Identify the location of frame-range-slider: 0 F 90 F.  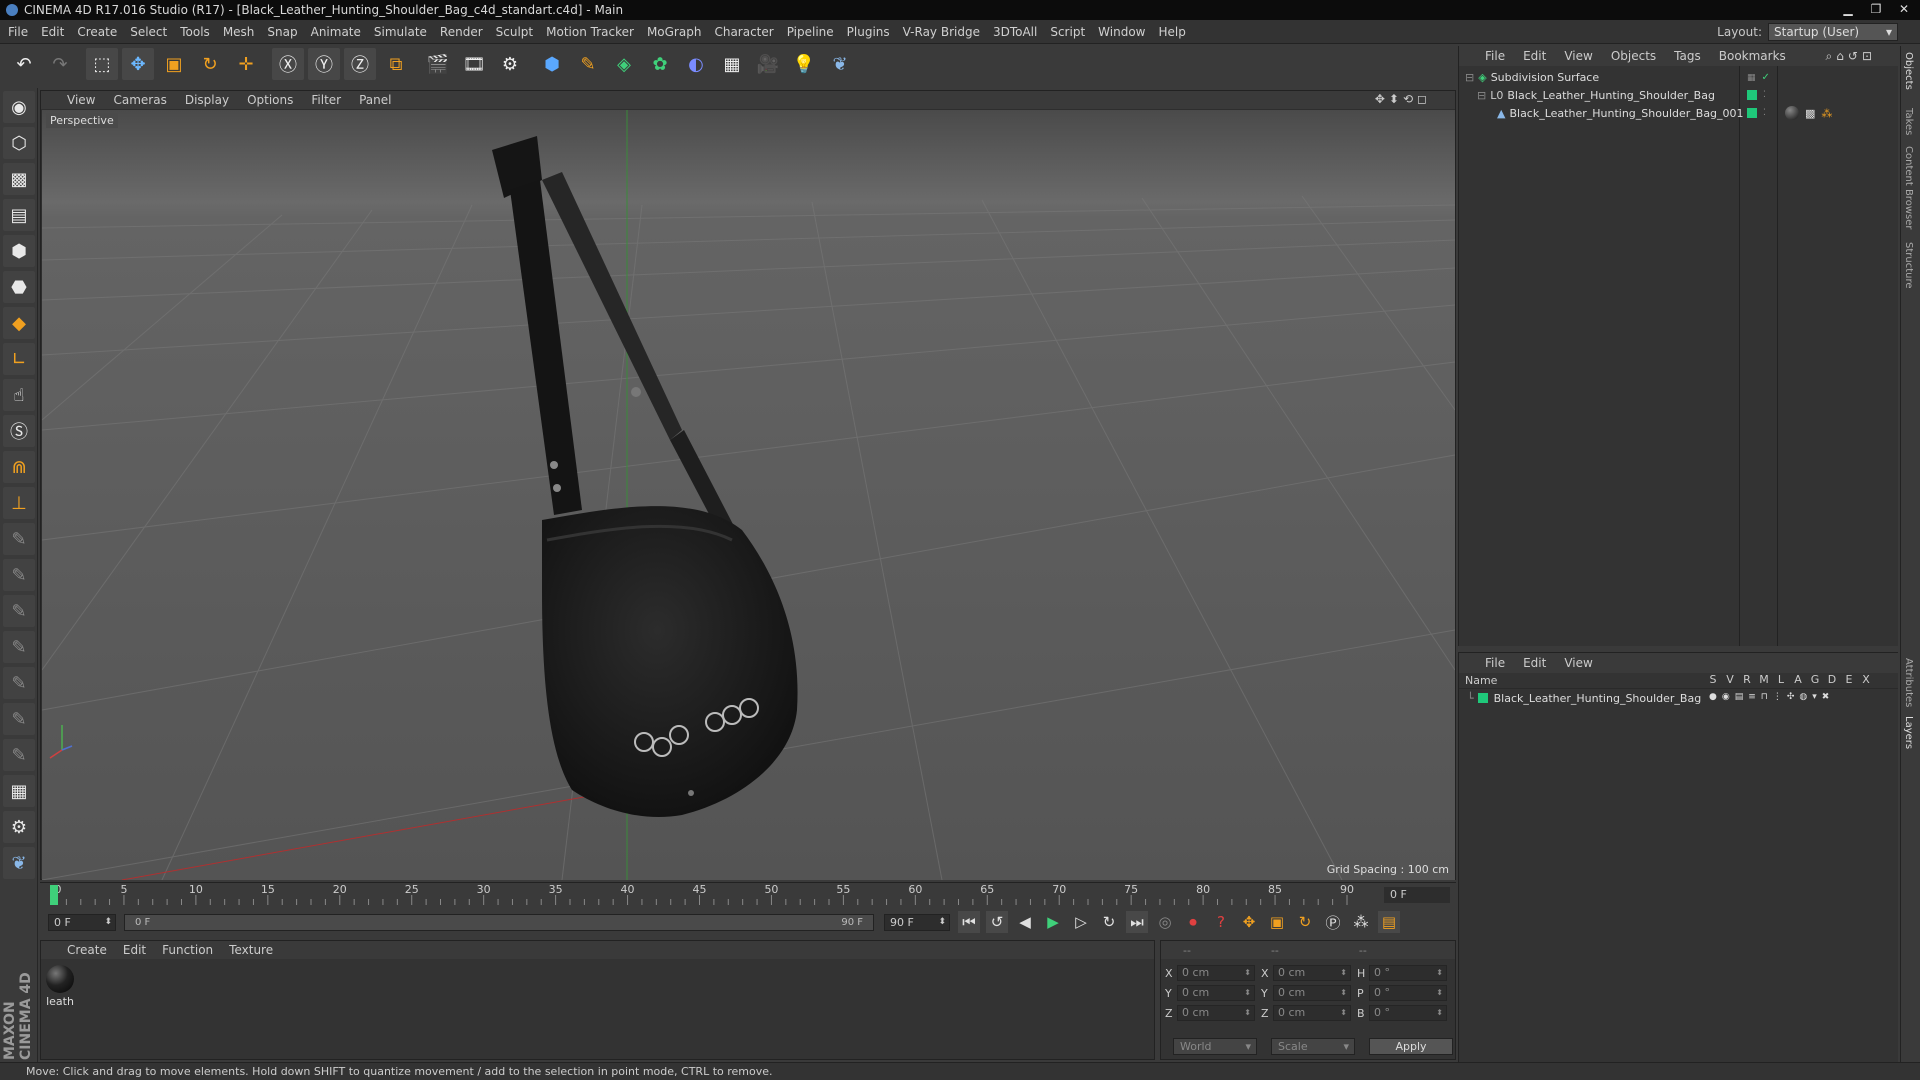
(499, 922).